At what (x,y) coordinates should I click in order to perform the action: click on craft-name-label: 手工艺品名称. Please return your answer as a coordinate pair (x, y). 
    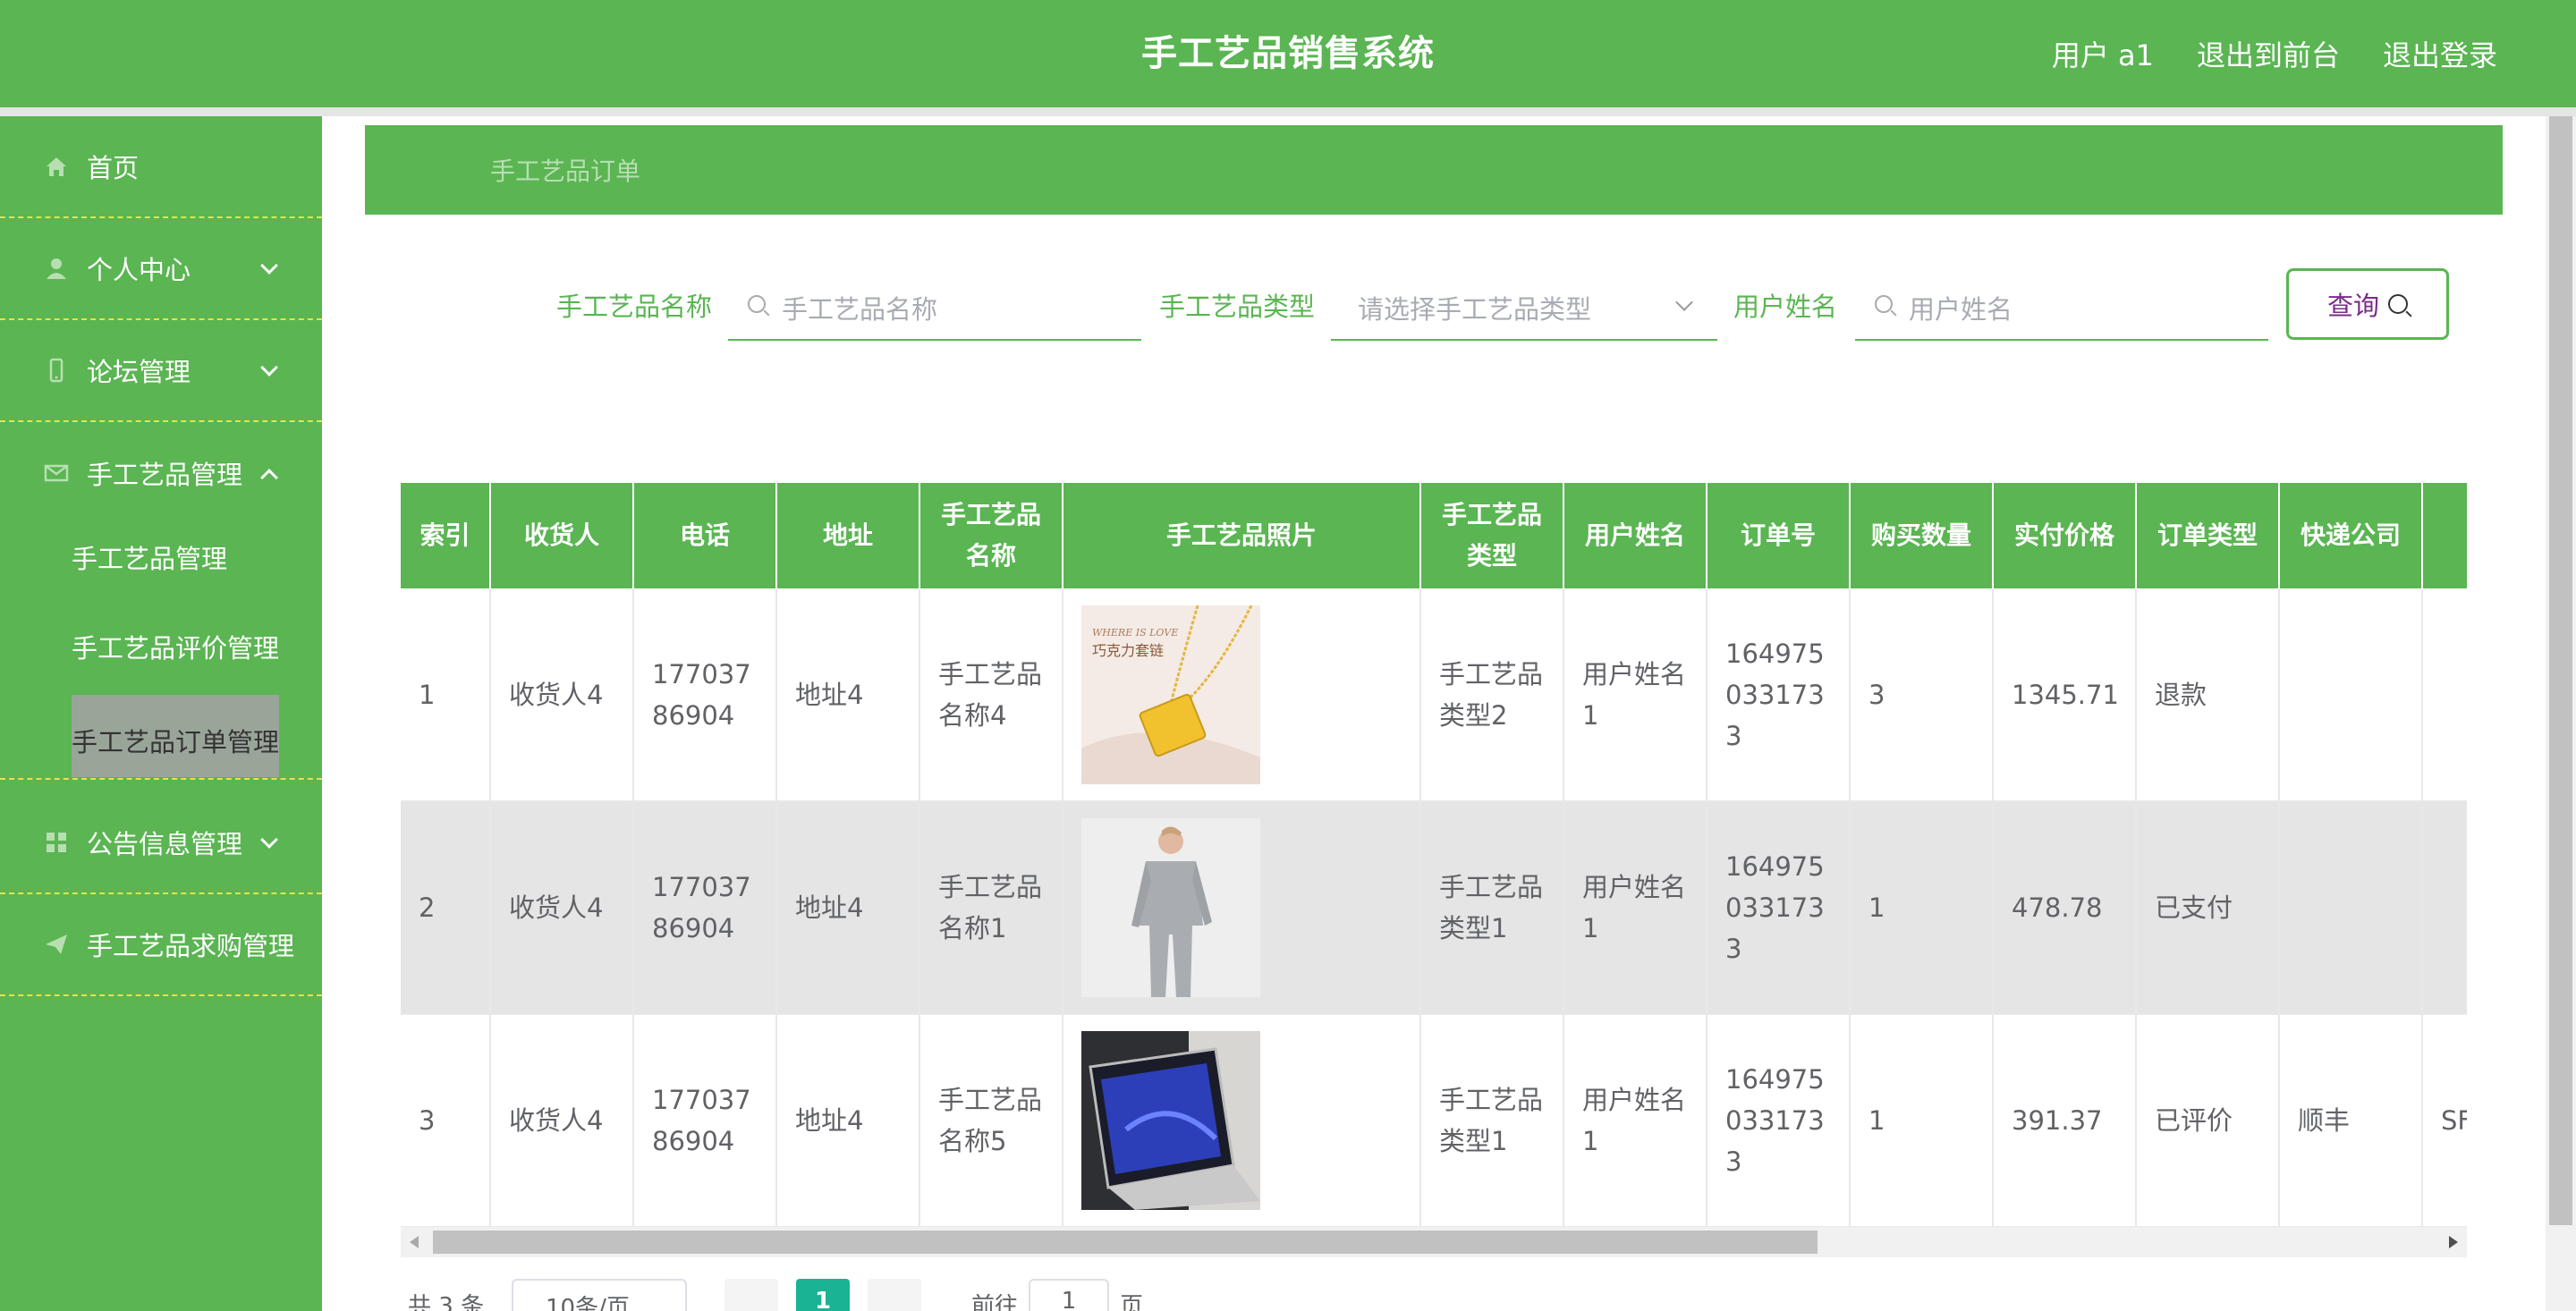
    Looking at the image, I should click on (634, 307).